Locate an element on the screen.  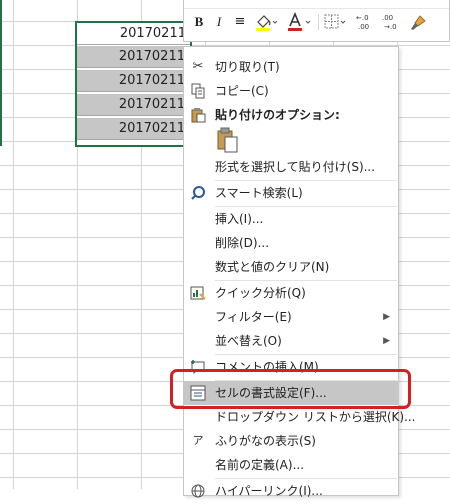
menu-label: 貼り付けのオプション: is located at coordinates (277, 115).